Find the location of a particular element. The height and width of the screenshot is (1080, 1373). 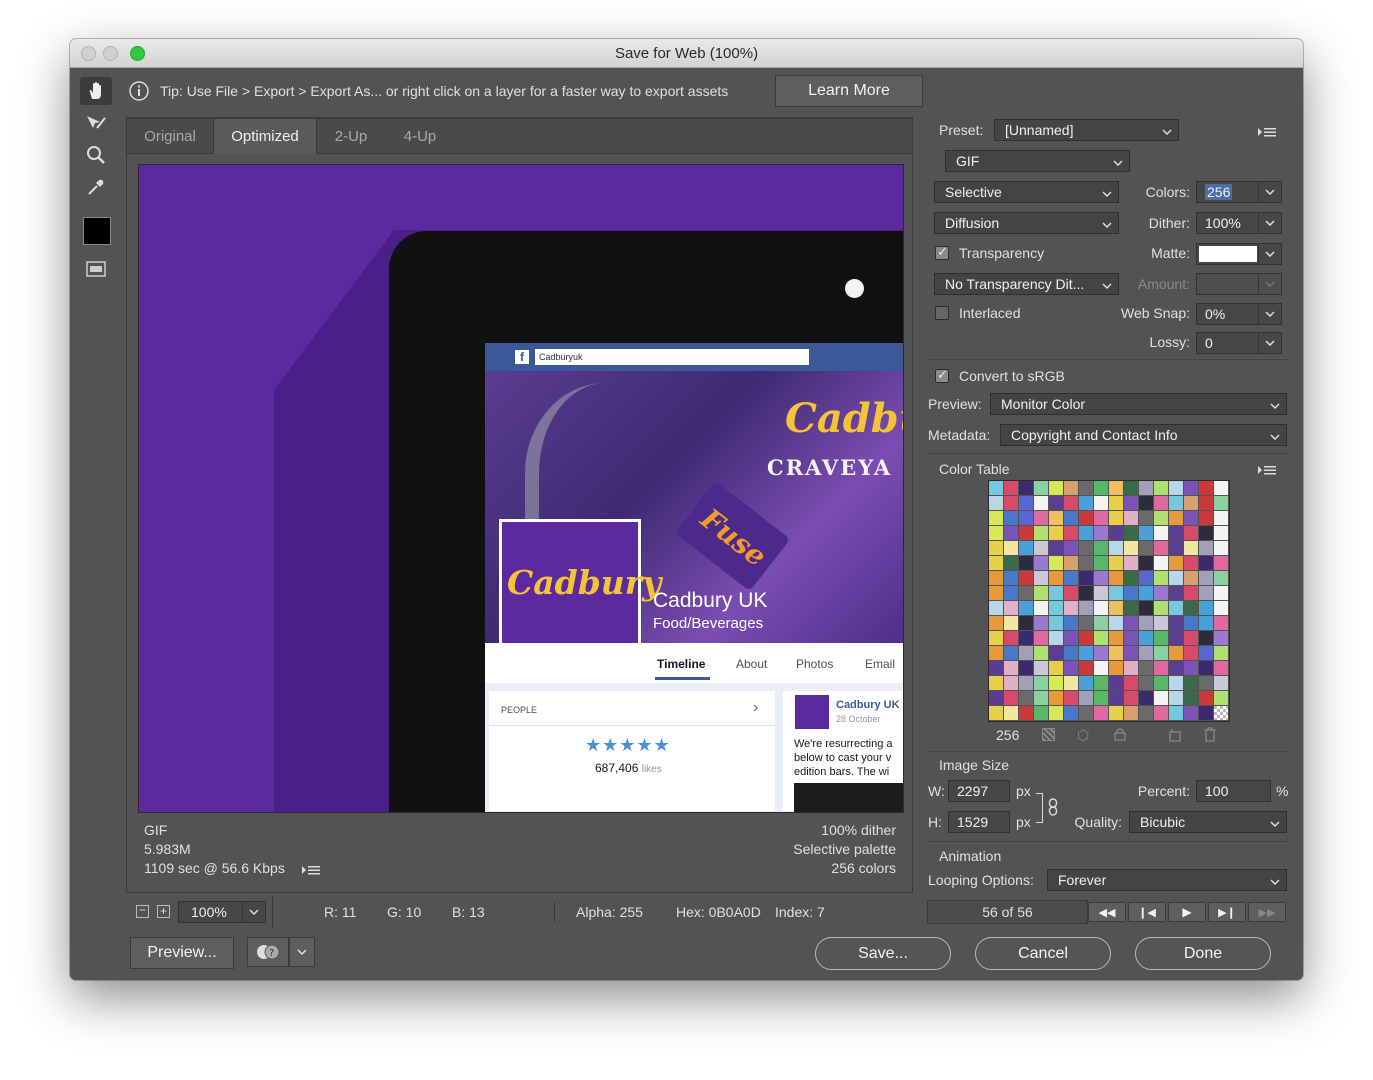

play-animation-icon: ▶ is located at coordinates (1187, 912).